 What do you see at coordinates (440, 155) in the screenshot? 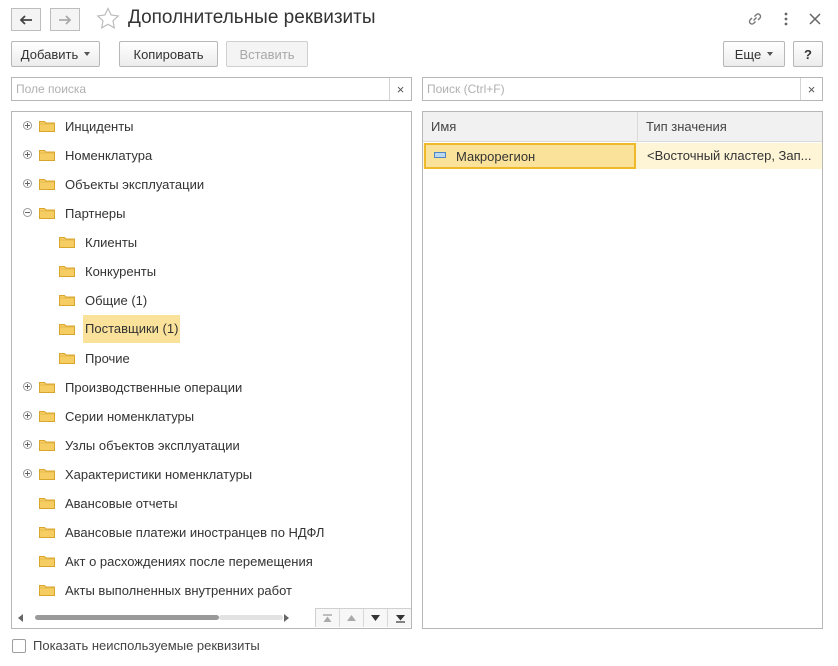
I see `attribute-icon` at bounding box center [440, 155].